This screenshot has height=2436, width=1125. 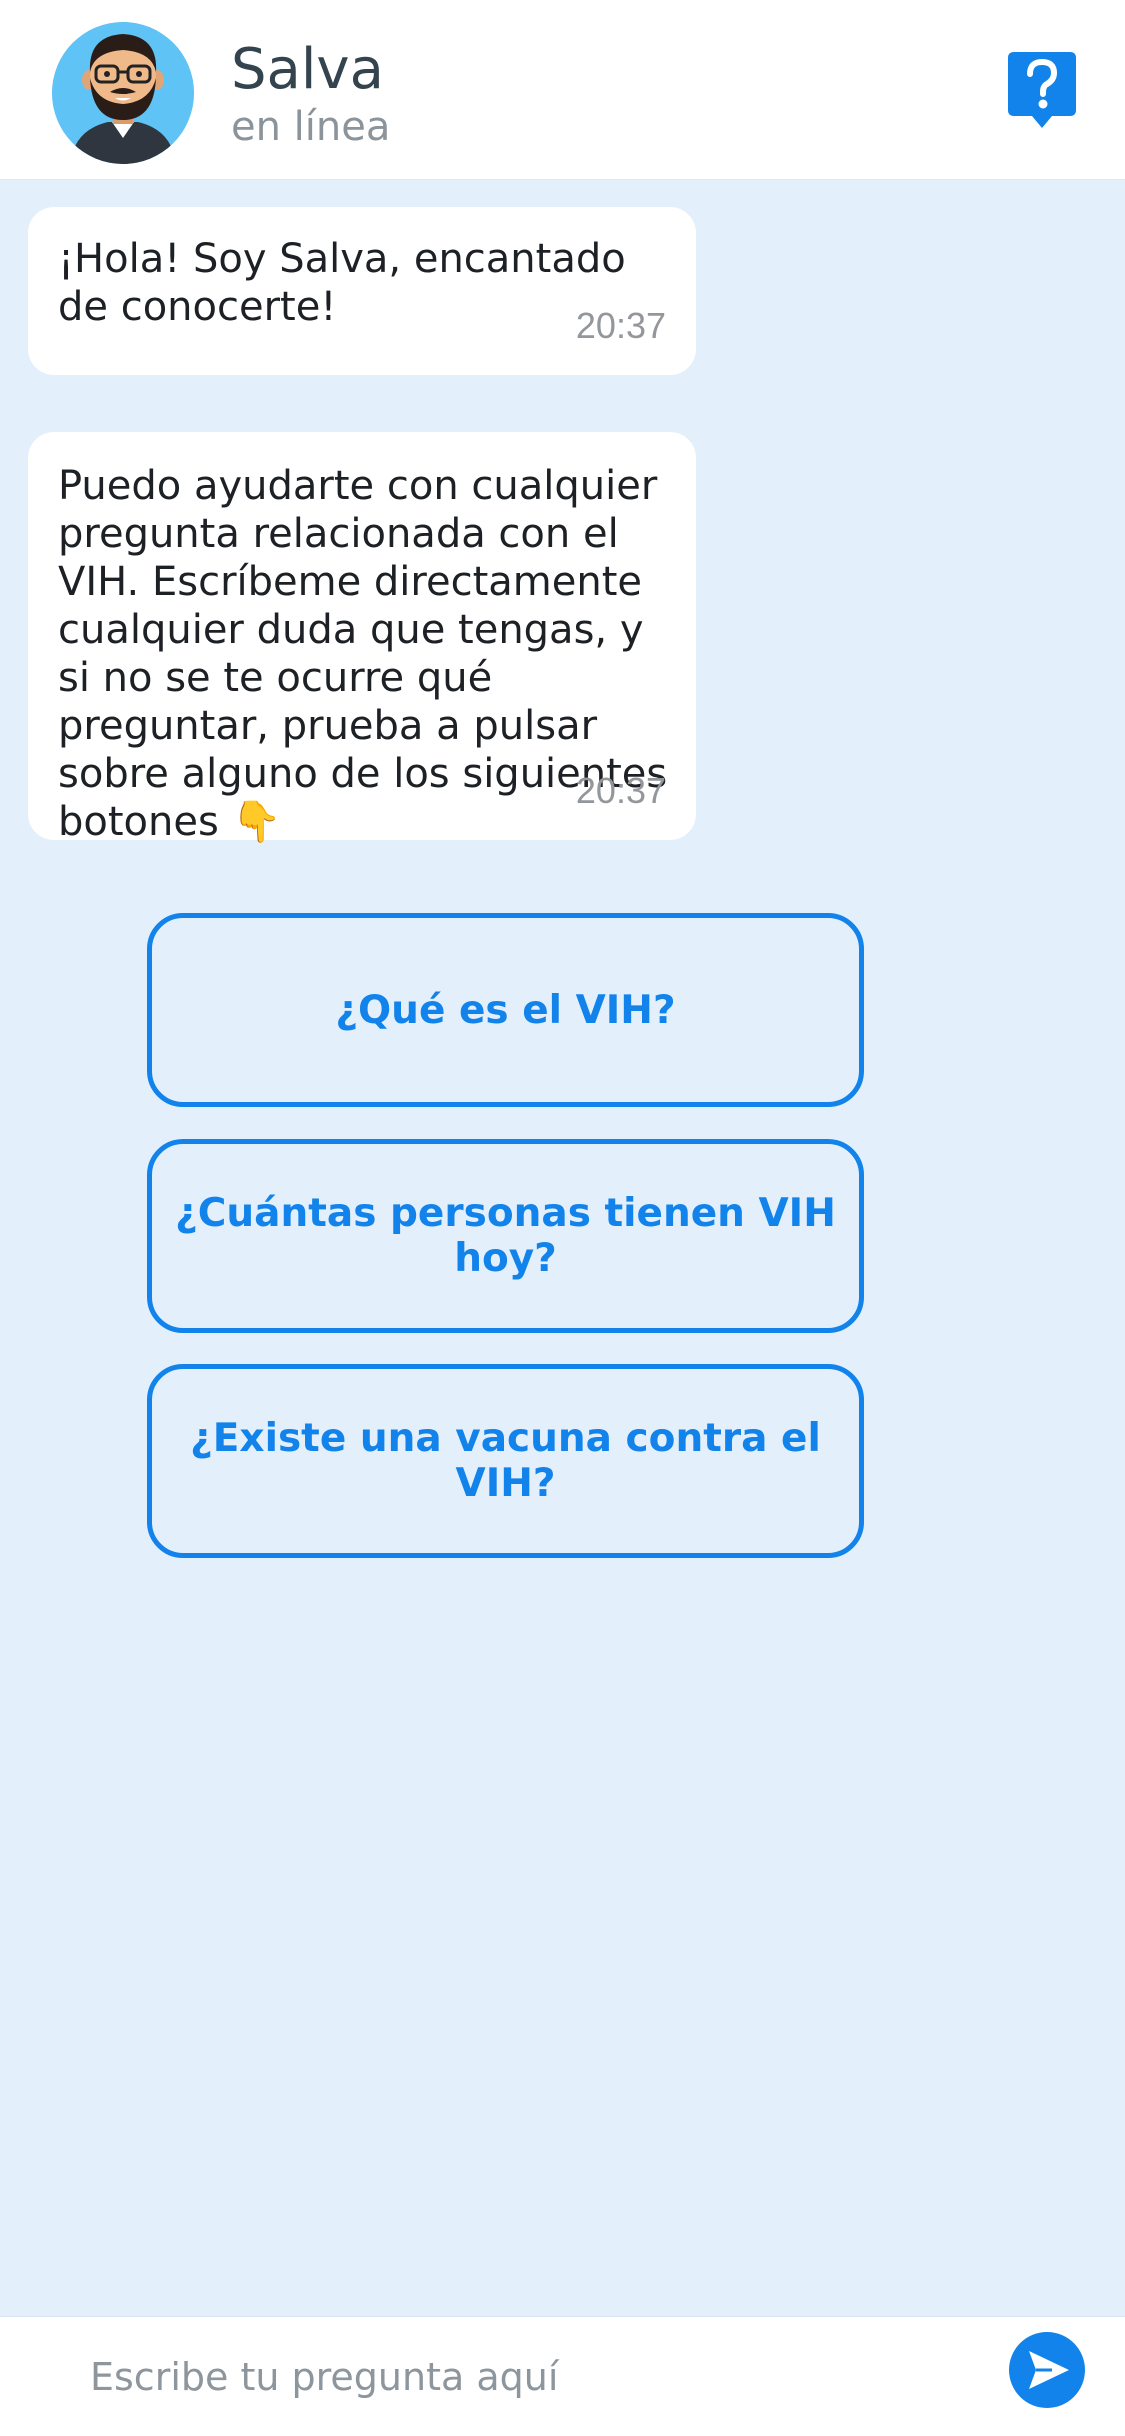 I want to click on message-input, so click(x=510, y=2377).